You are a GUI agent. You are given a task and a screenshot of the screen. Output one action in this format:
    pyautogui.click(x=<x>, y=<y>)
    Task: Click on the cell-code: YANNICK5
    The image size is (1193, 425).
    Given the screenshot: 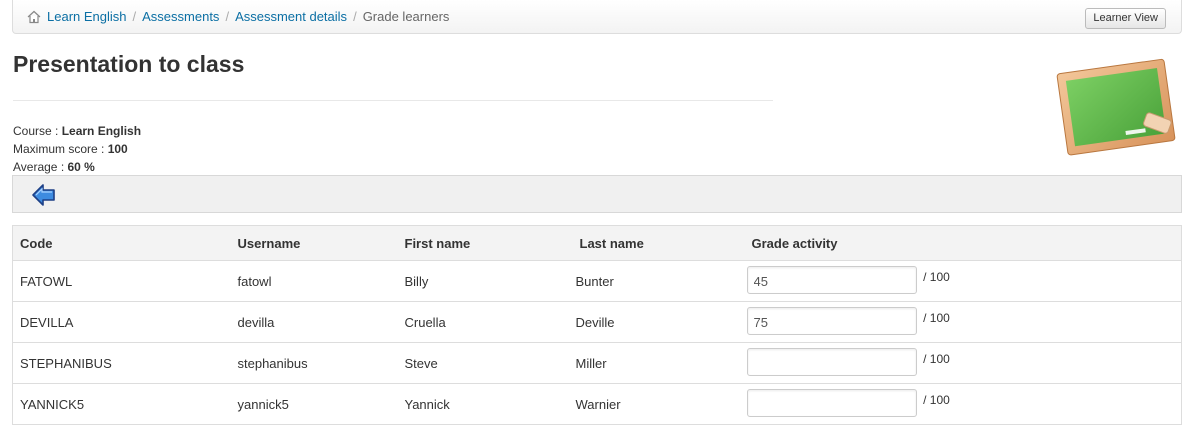 What is the action you would take?
    pyautogui.click(x=52, y=404)
    